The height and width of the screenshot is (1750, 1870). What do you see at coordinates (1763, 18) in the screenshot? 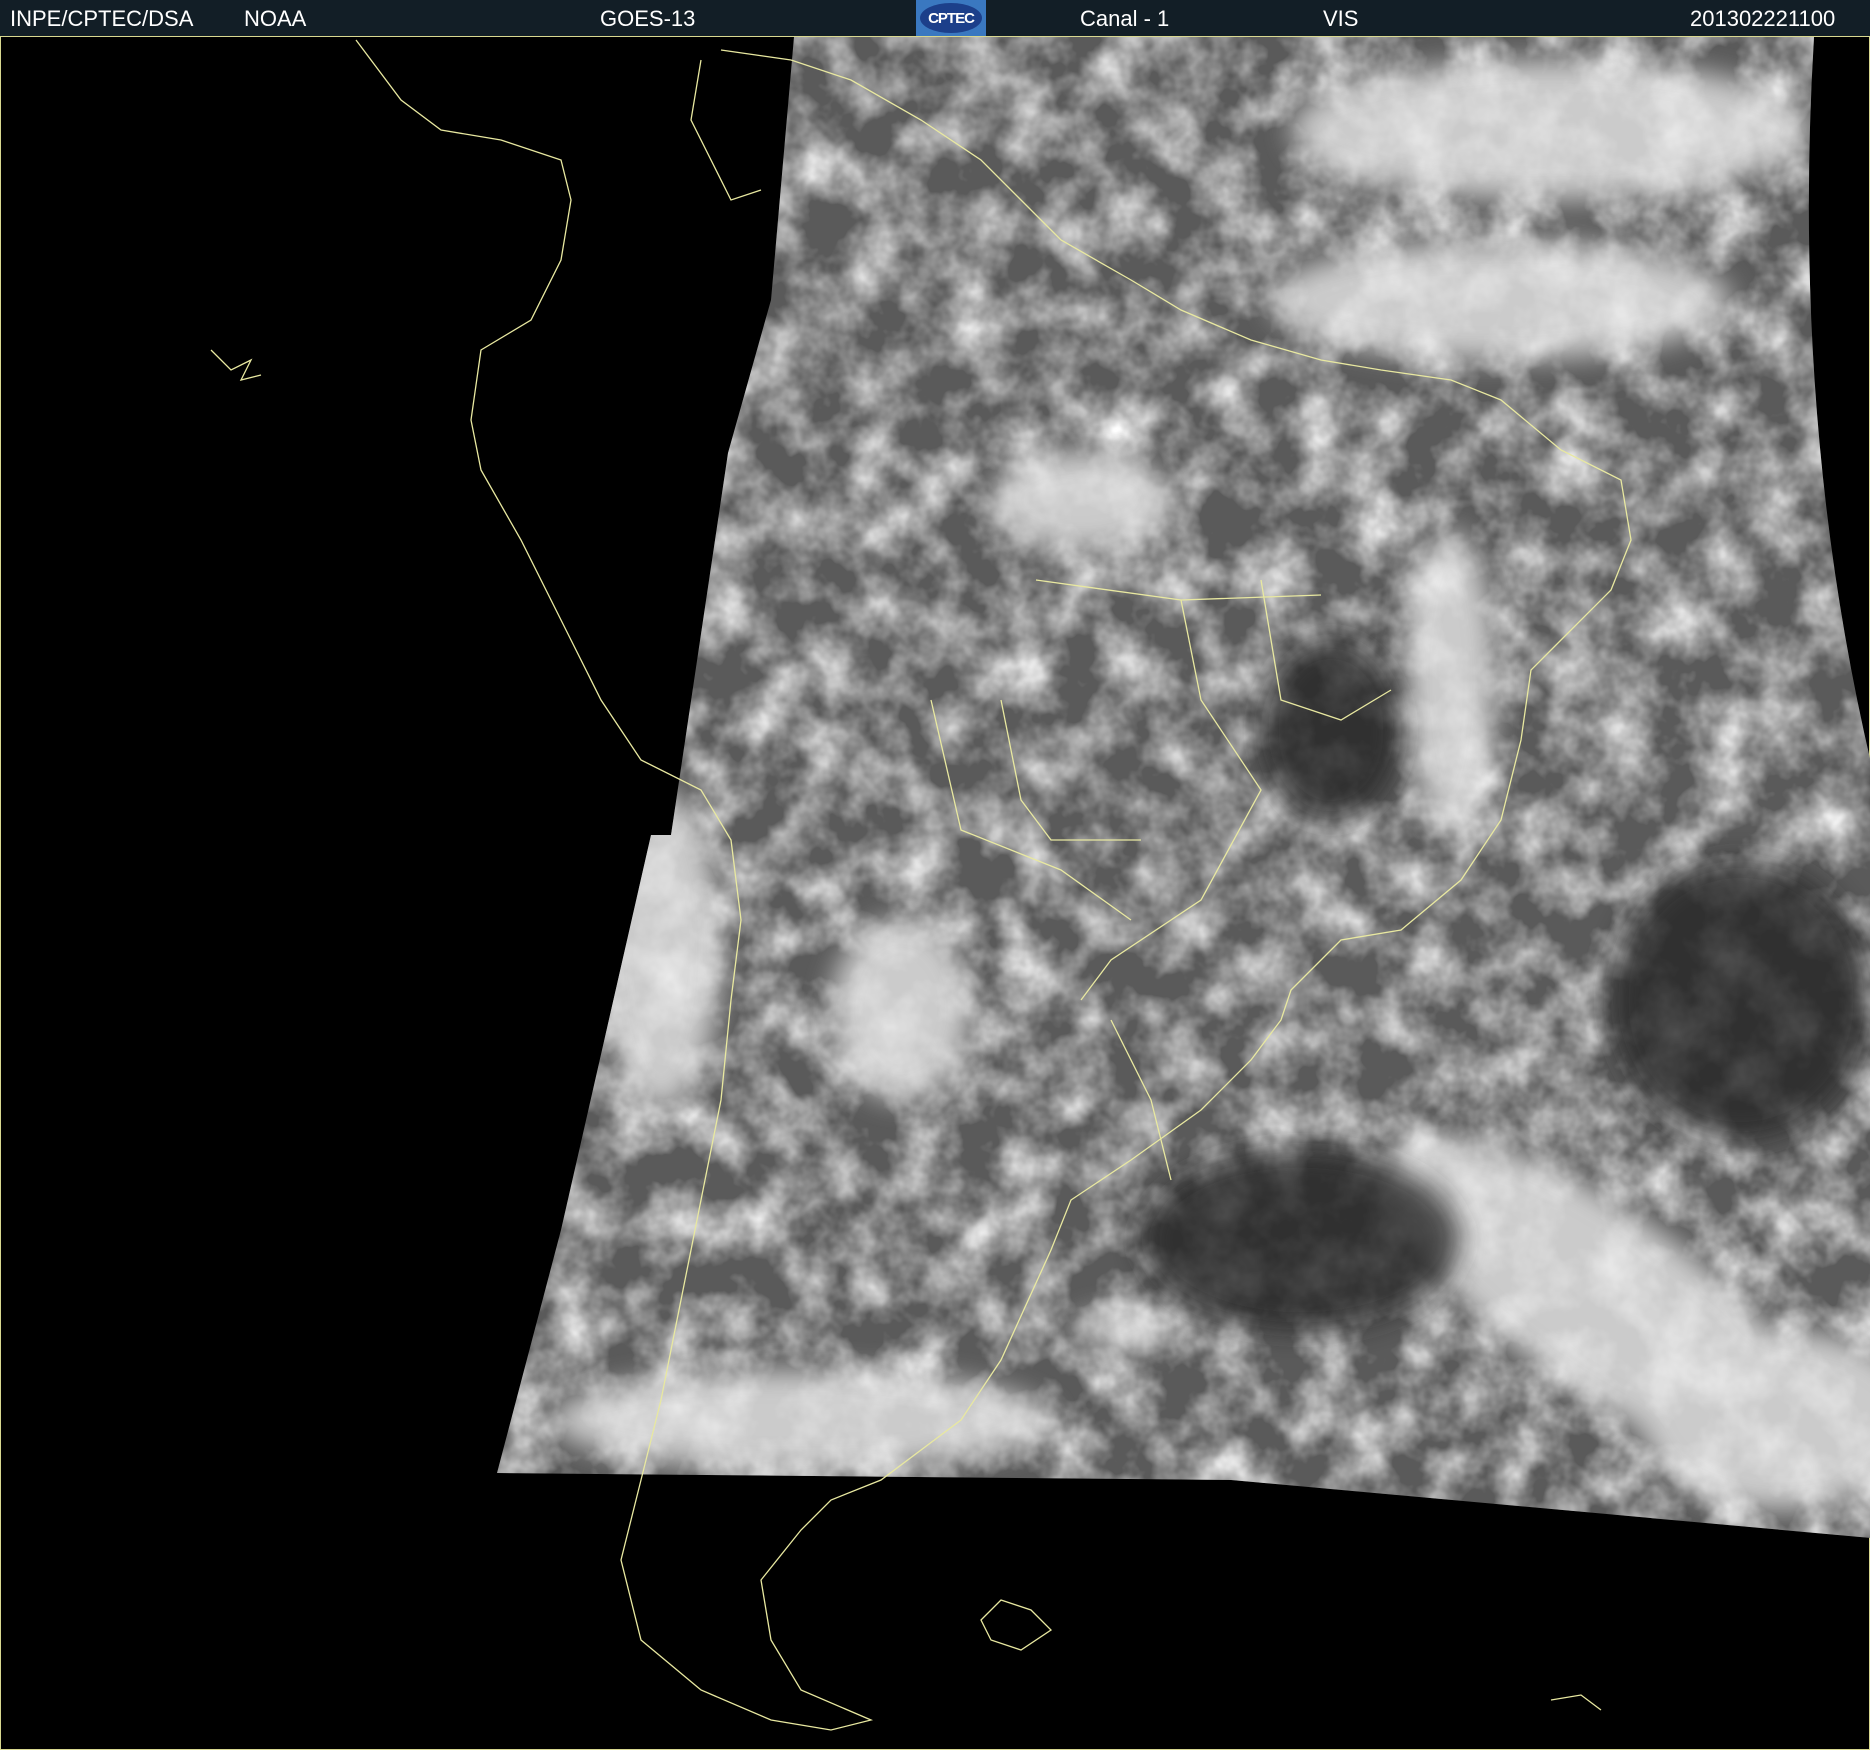
I see `datetime-label: 201302221100` at bounding box center [1763, 18].